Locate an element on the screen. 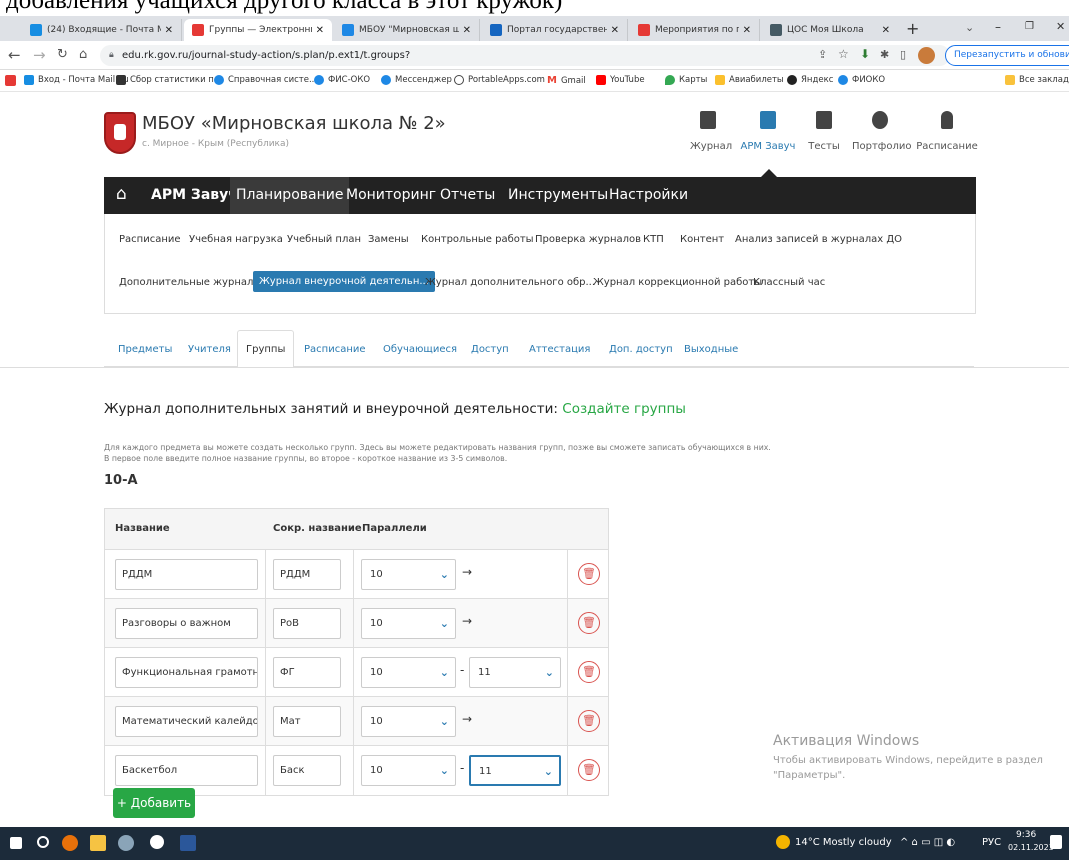 The width and height of the screenshot is (1069, 860). main-nav-reports: Отчеты is located at coordinates (467, 195).